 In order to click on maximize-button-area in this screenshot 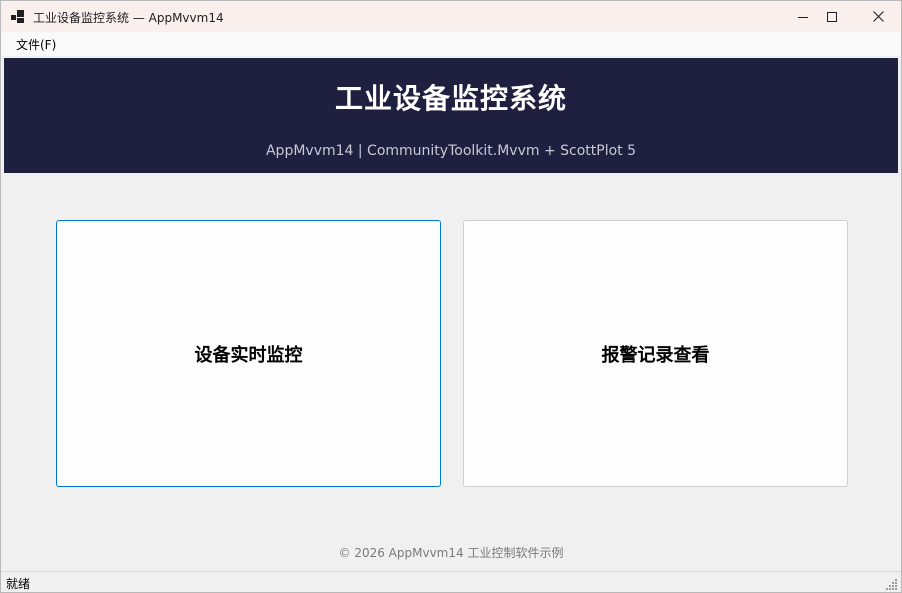, I will do `click(832, 16)`.